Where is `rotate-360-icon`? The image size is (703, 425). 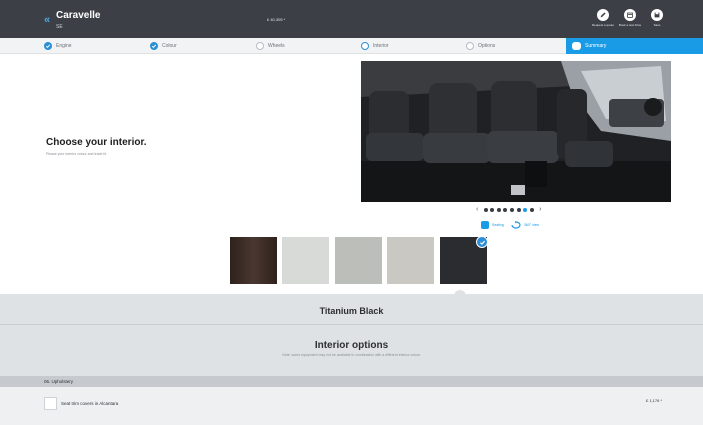
rotate-360-icon is located at coordinates (516, 225).